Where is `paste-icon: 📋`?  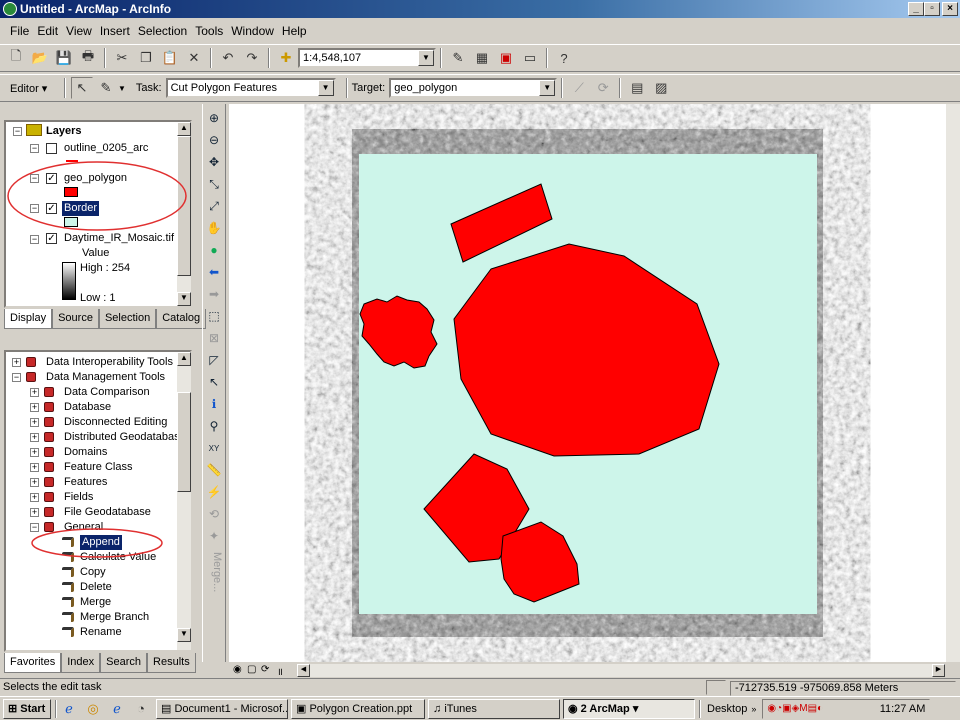 paste-icon: 📋 is located at coordinates (170, 58).